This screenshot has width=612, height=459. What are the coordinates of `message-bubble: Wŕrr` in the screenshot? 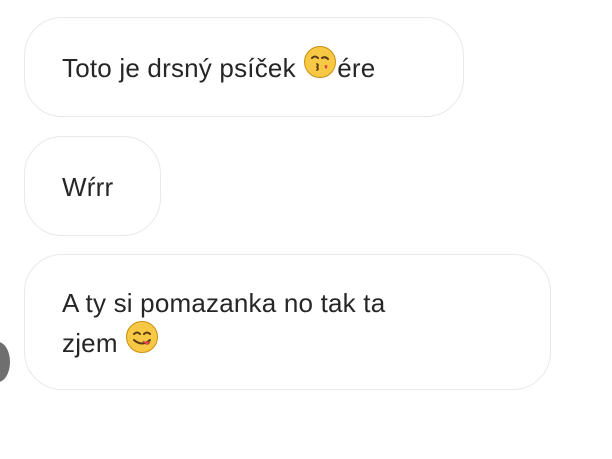 It's located at (92, 186).